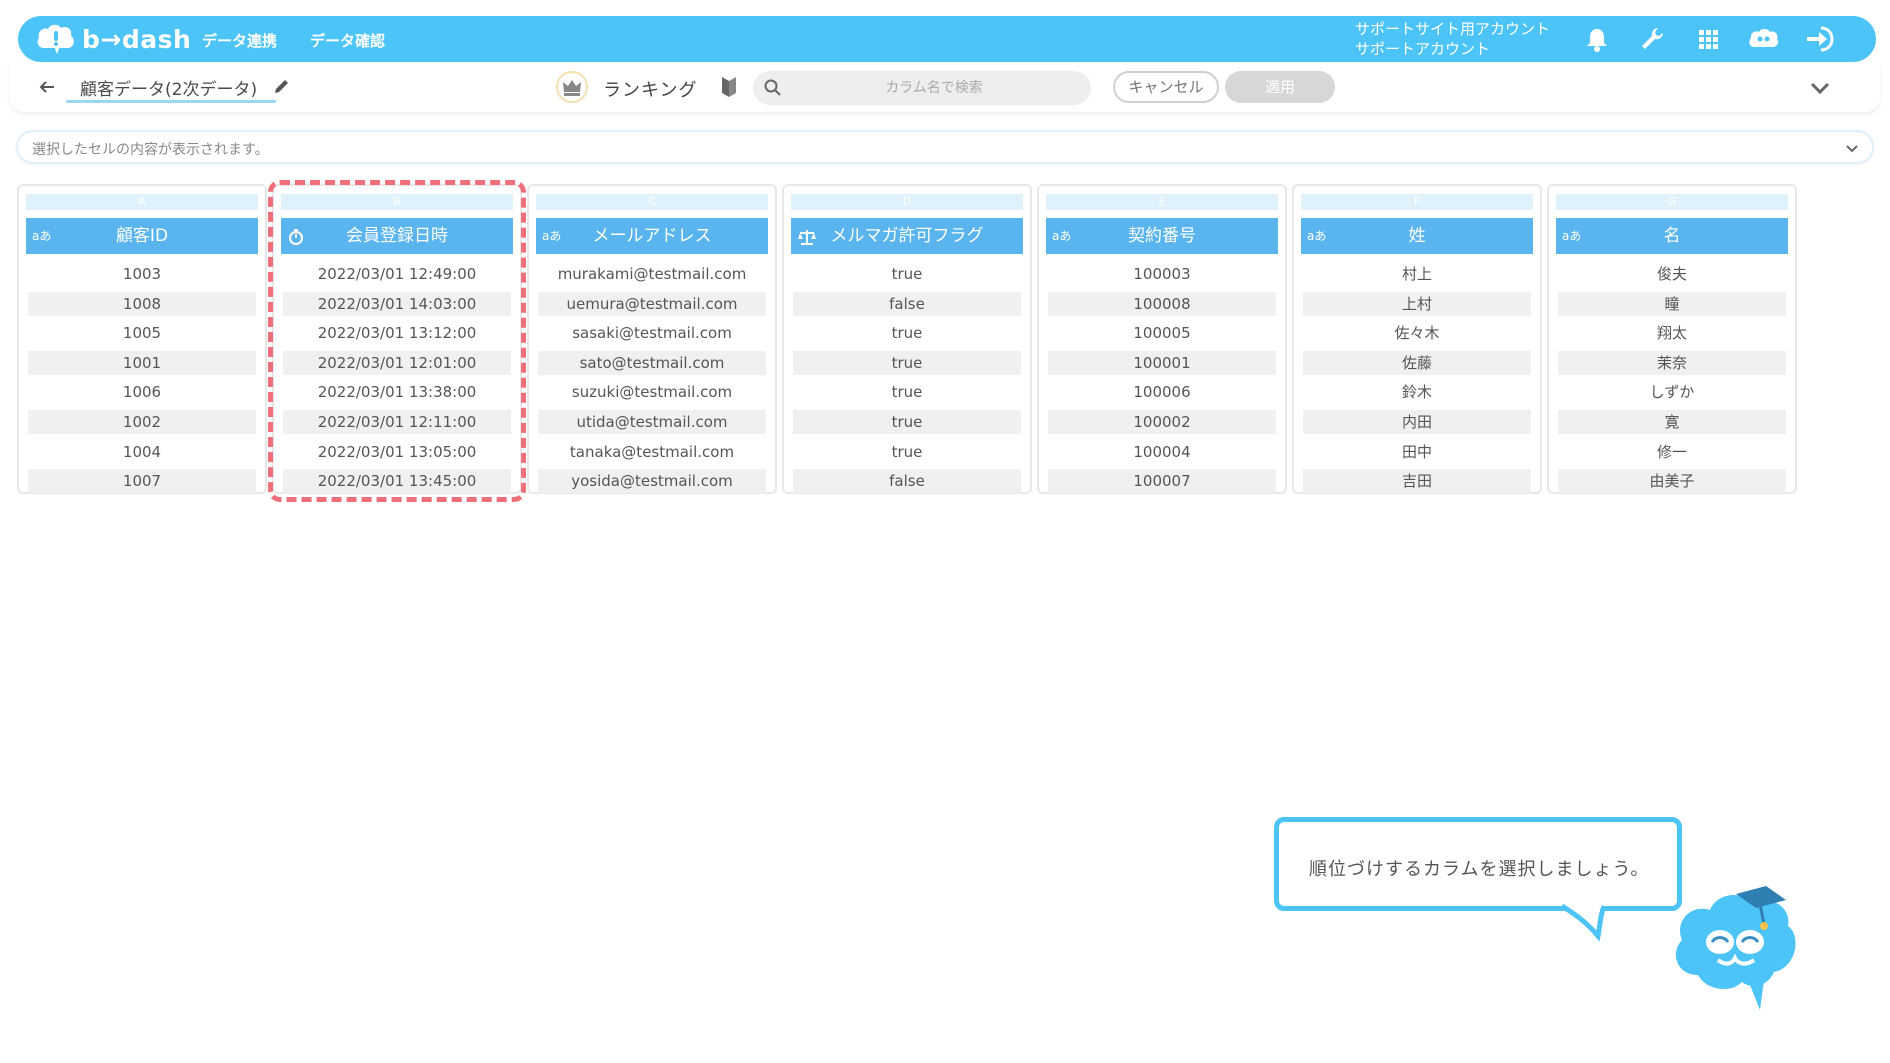 The width and height of the screenshot is (1890, 1063). Describe the element at coordinates (652, 481) in the screenshot. I see `table-cell: yosida@testmail.com` at that location.